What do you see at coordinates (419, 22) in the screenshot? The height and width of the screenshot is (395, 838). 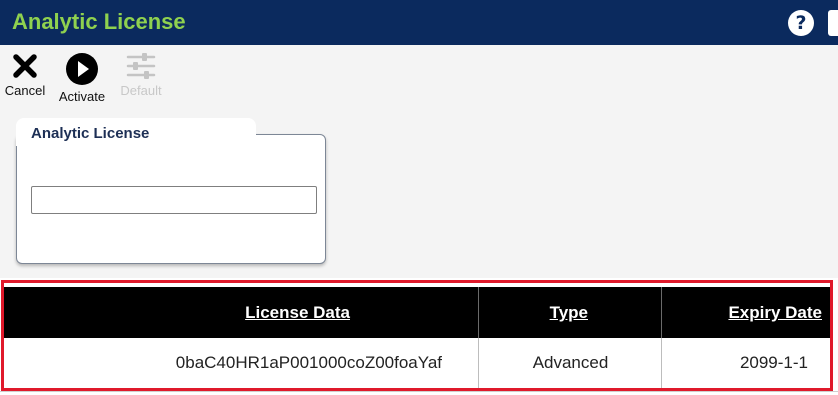 I see `title-bar: Analytic License ?` at bounding box center [419, 22].